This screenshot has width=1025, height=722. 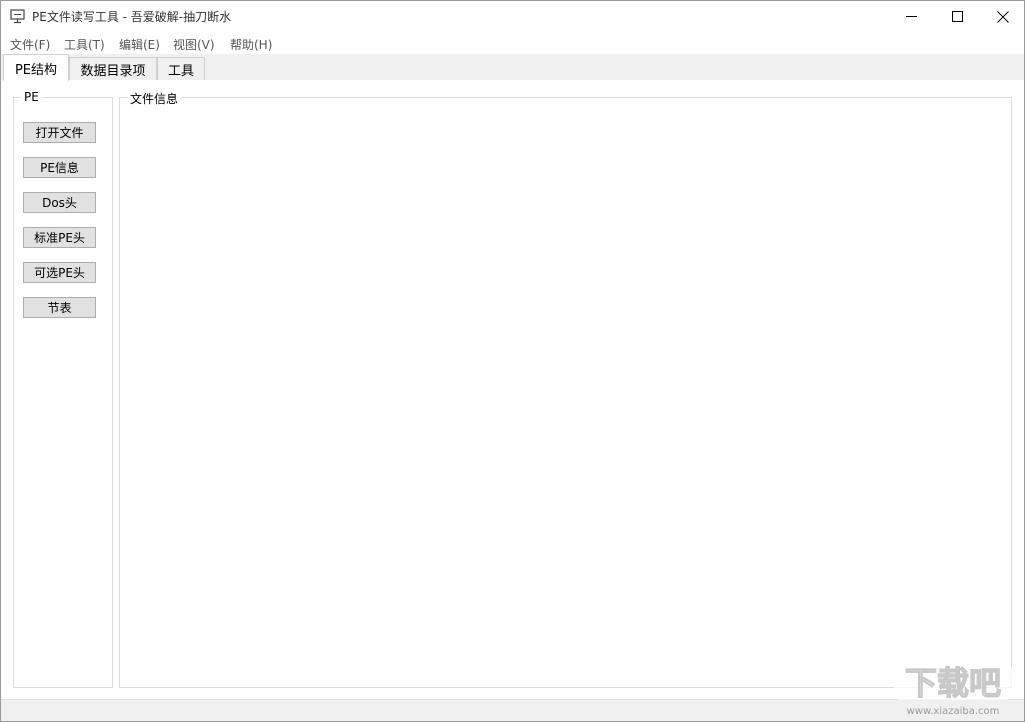 What do you see at coordinates (251, 44) in the screenshot?
I see `menu-help: 帮助(H)` at bounding box center [251, 44].